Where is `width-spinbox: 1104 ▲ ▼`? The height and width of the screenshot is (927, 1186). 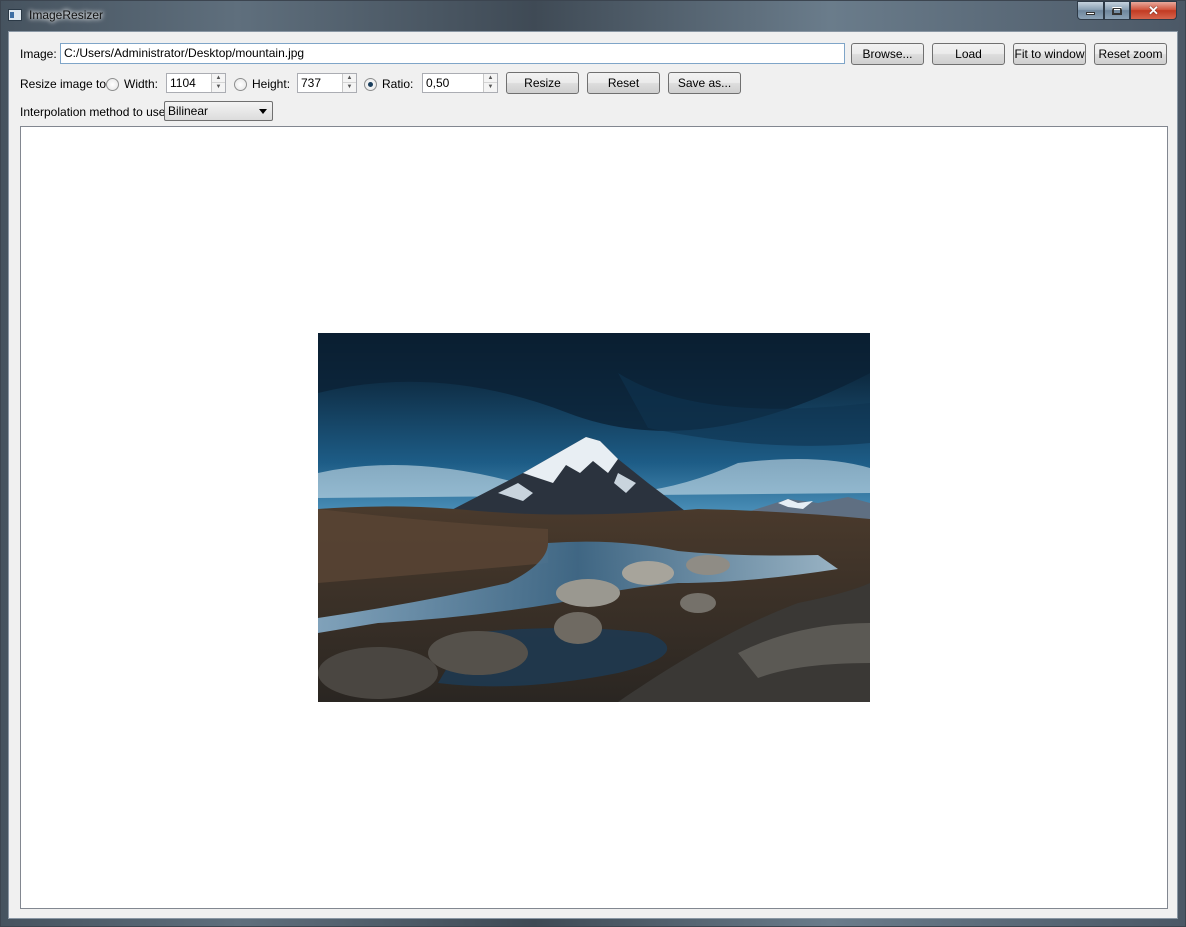
width-spinbox: 1104 ▲ ▼ is located at coordinates (196, 83).